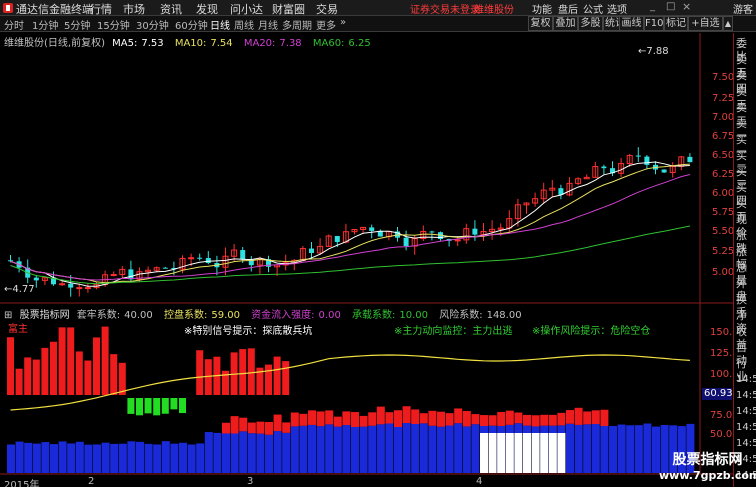  I want to click on date-label: 2, so click(91, 481).